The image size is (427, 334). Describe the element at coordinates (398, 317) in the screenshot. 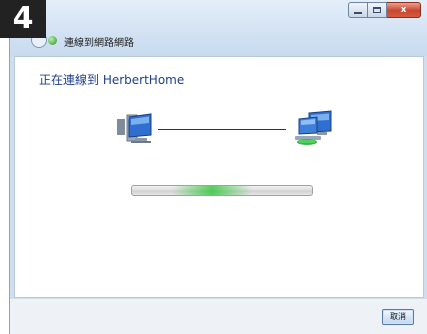

I see `cancel-button: 取消` at that location.